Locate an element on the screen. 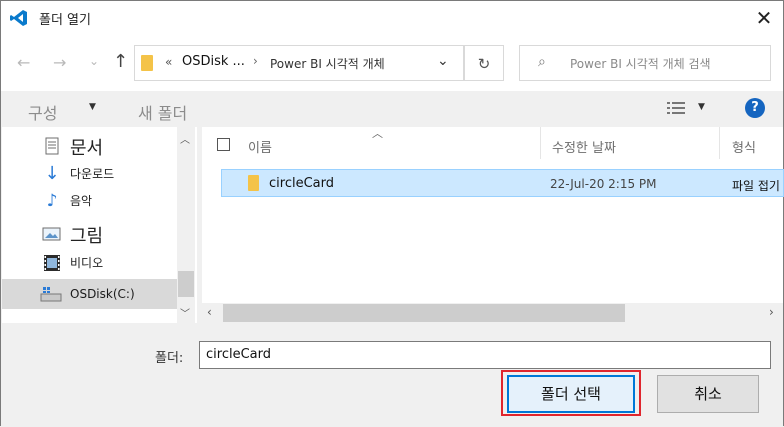 Image resolution: width=784 pixels, height=427 pixels. folder-name-input: circleCard is located at coordinates (485, 355).